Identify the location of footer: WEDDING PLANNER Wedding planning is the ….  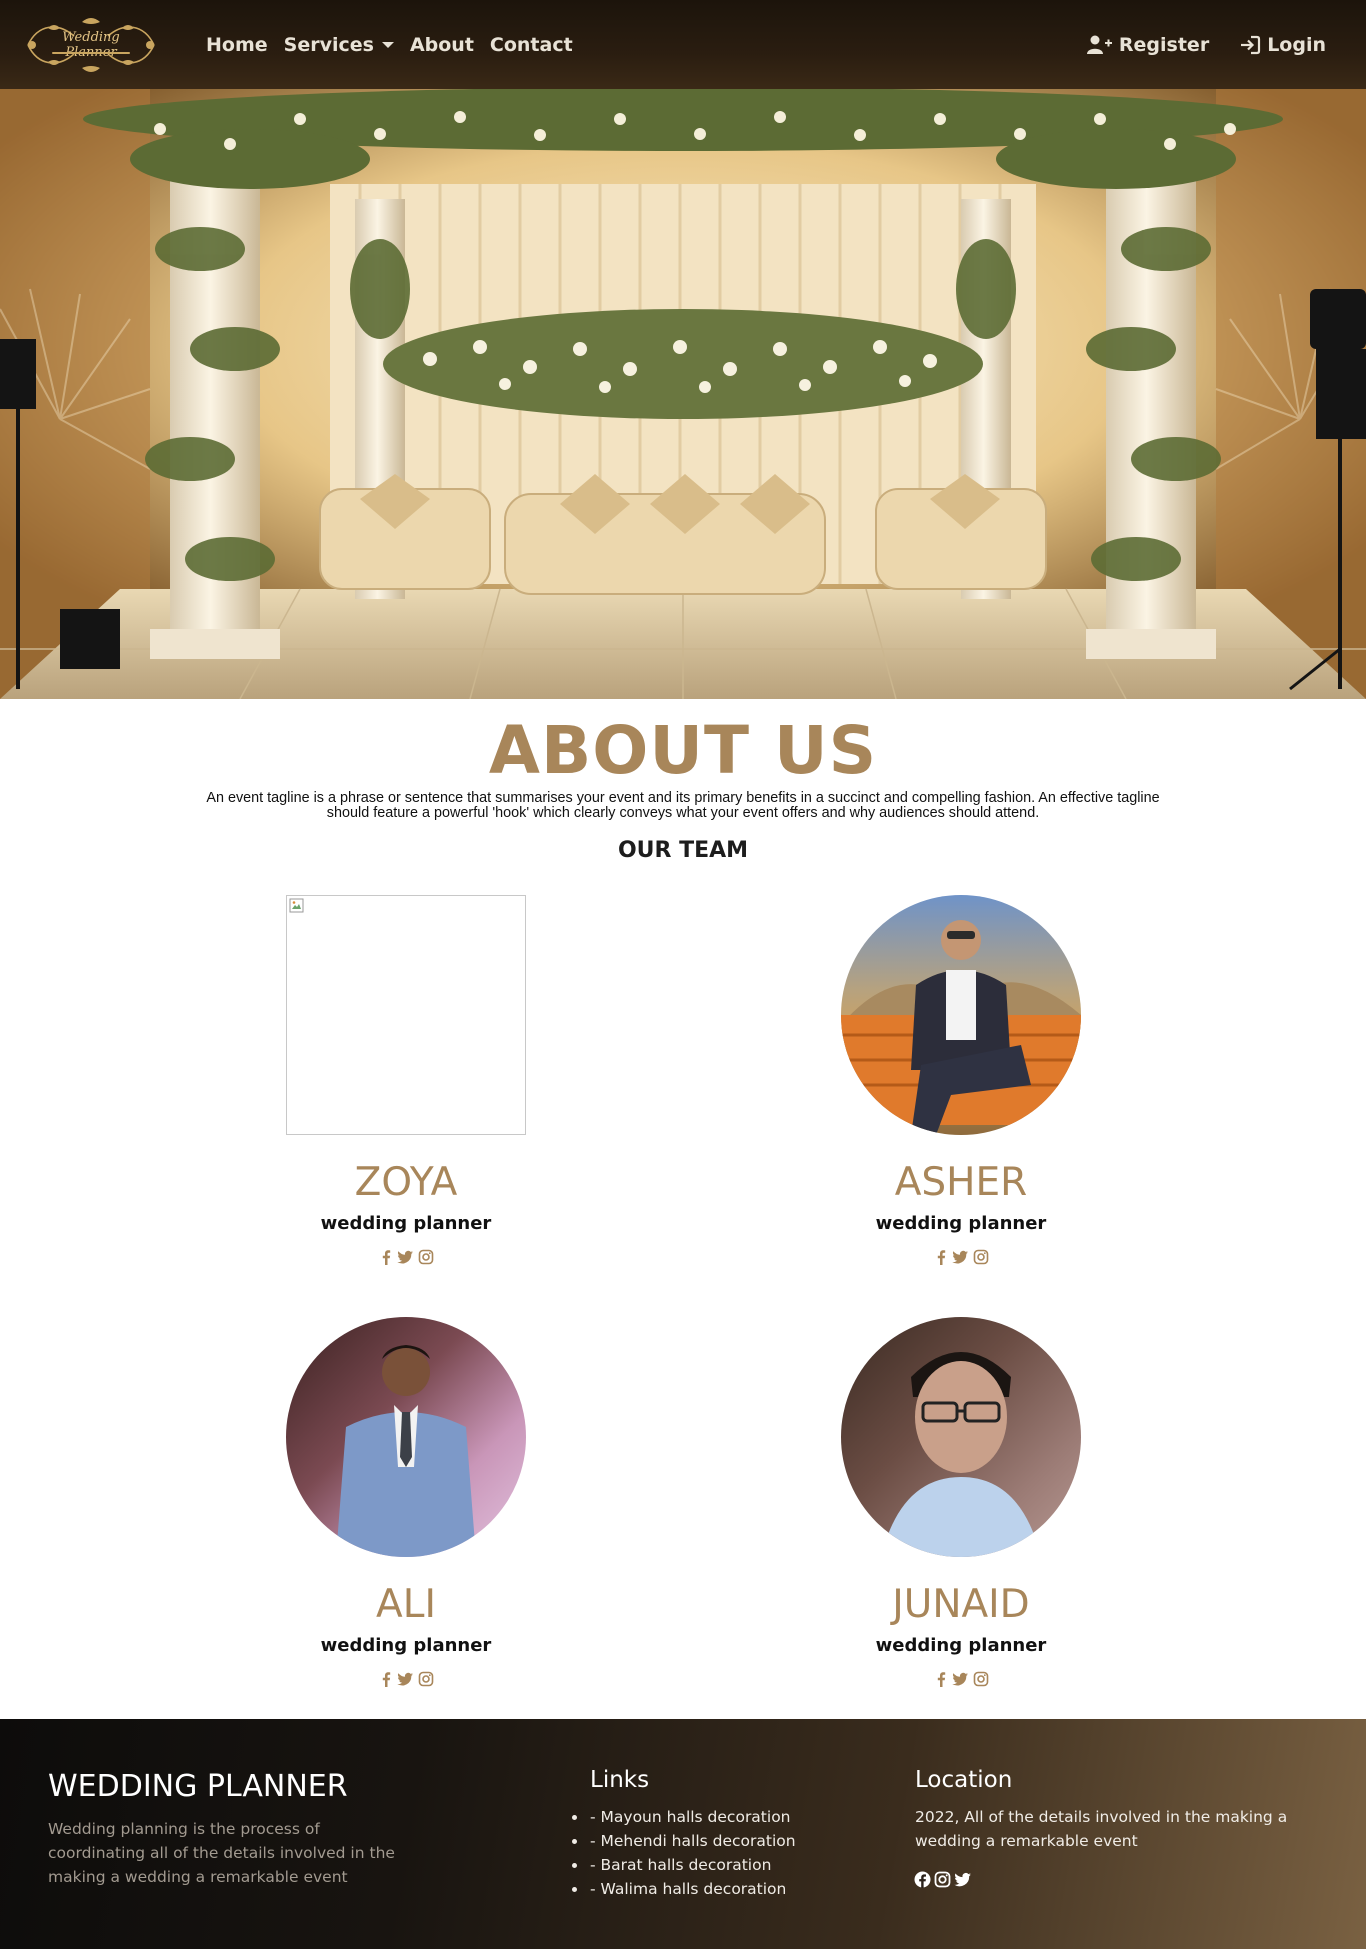
(683, 1834).